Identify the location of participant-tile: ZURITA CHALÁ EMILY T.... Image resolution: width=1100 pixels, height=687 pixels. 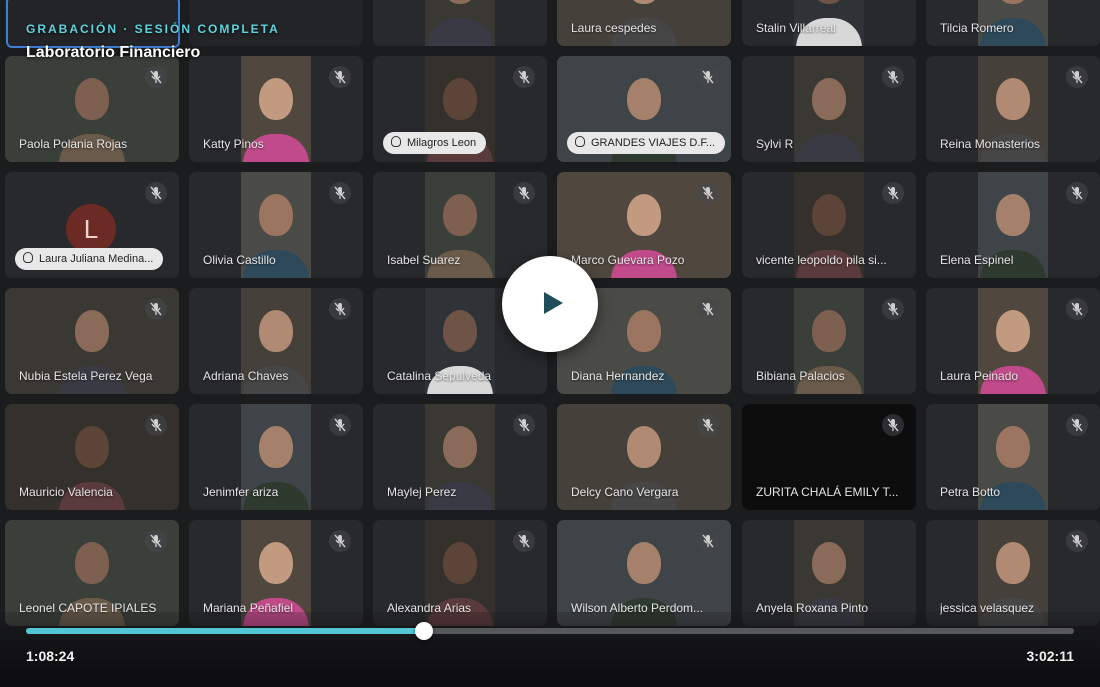
(829, 457).